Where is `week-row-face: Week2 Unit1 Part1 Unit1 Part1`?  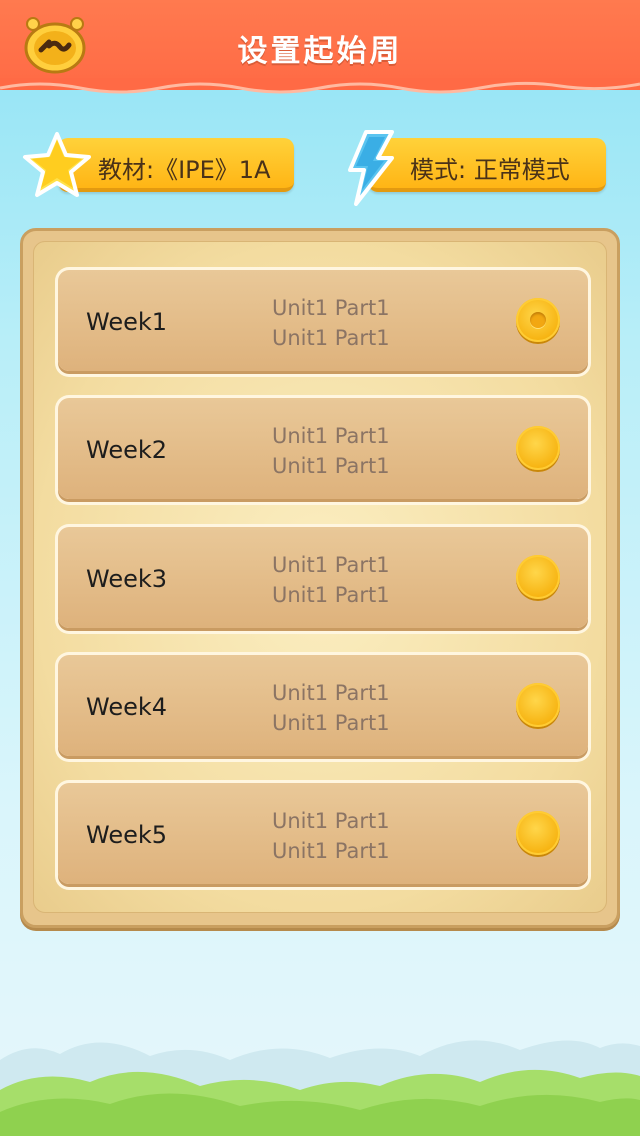 week-row-face: Week2 Unit1 Part1 Unit1 Part1 is located at coordinates (323, 448).